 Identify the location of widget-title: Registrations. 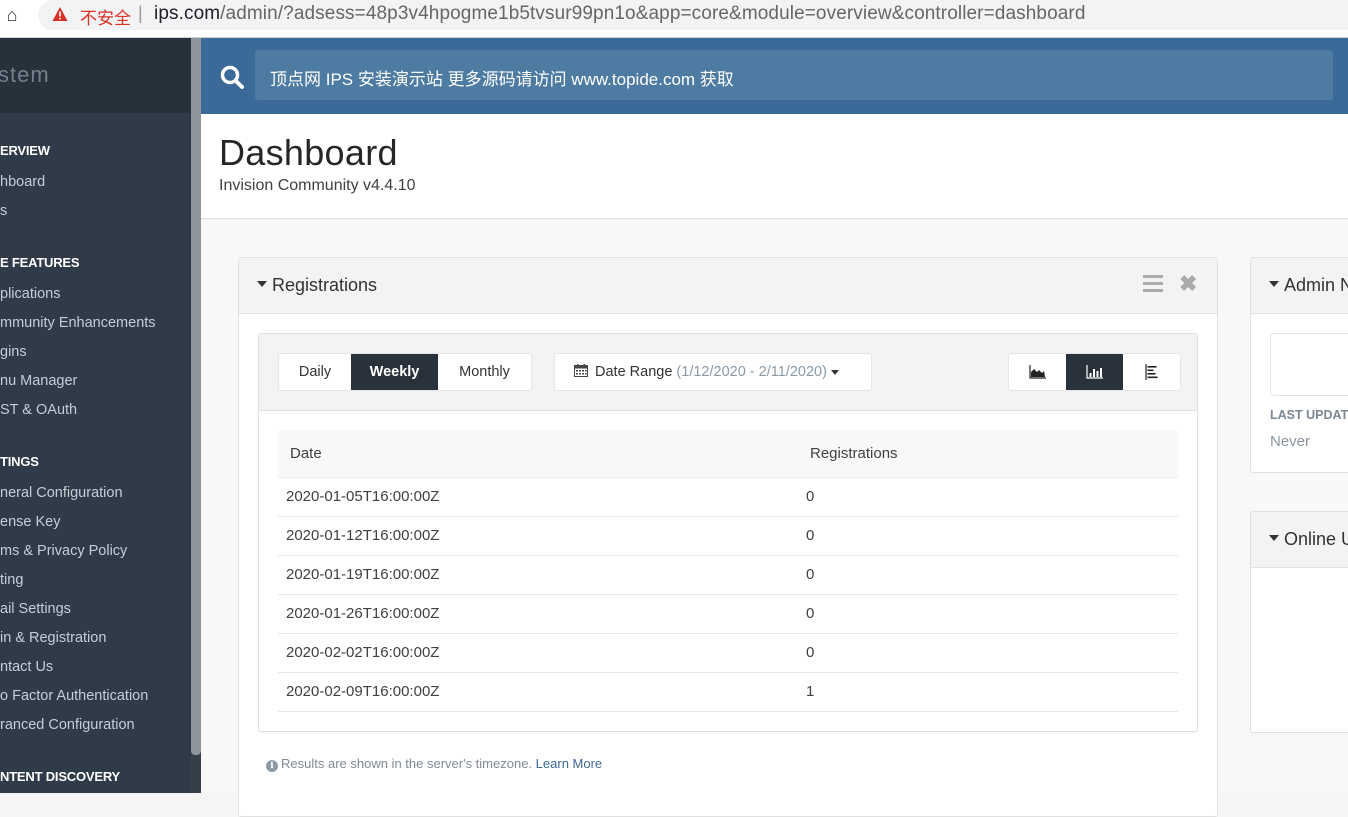
(325, 285).